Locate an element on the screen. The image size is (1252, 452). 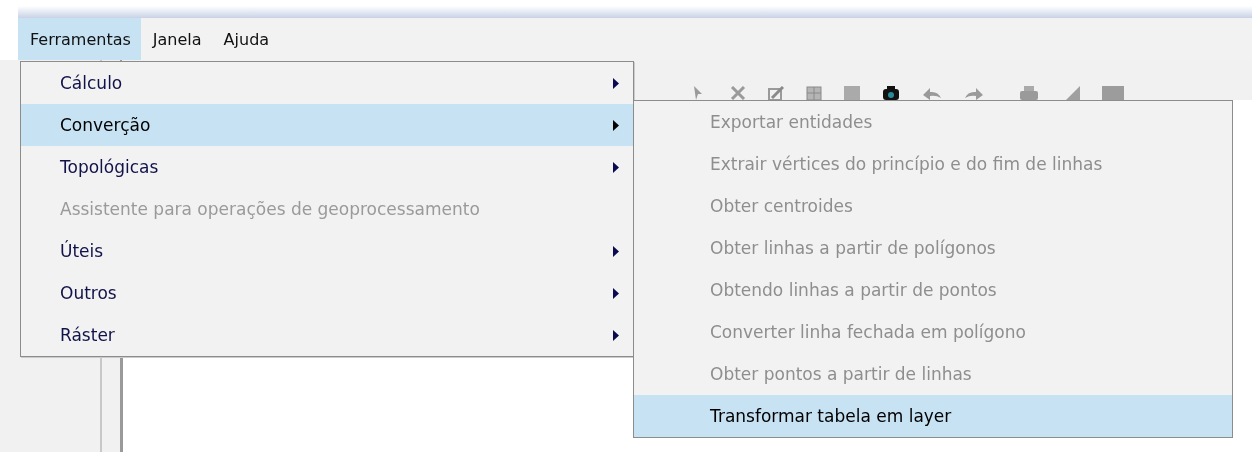
cross-icon is located at coordinates (738, 93).